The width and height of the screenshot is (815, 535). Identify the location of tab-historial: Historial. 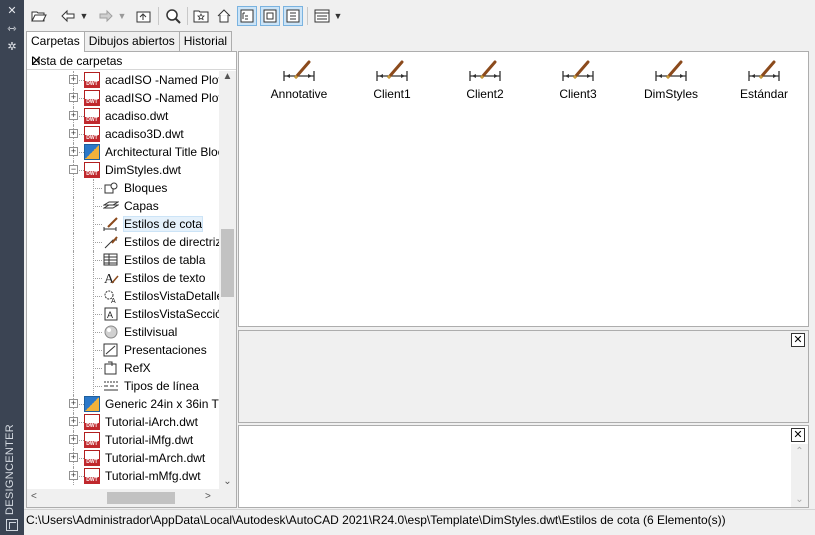
(205, 41).